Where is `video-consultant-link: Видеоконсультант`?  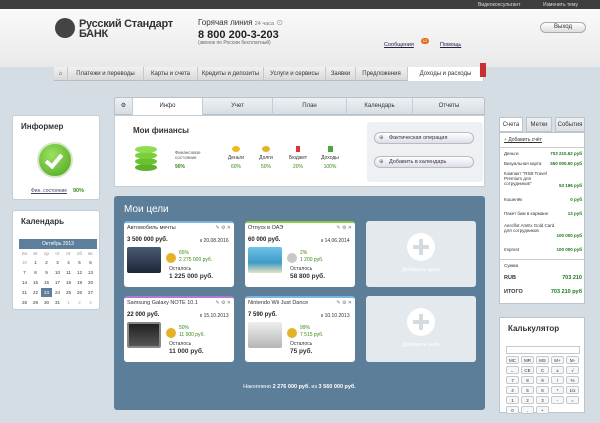 video-consultant-link: Видеоконсультант is located at coordinates (499, 5).